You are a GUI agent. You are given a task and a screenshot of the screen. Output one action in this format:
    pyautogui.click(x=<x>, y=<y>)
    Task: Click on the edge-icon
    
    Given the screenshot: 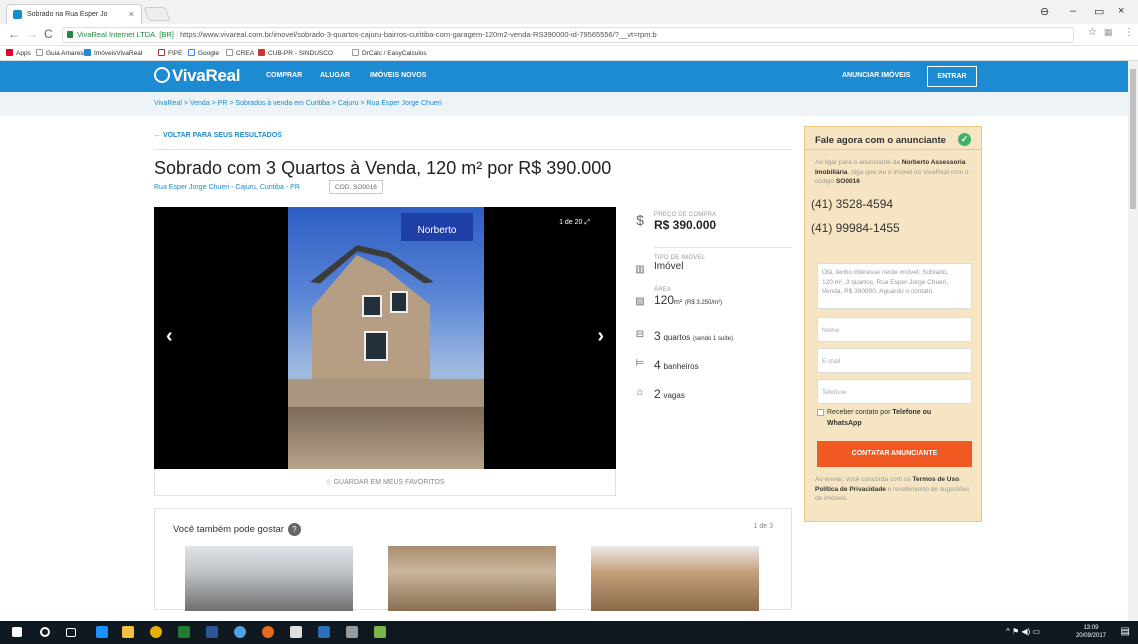 What is the action you would take?
    pyautogui.click(x=102, y=632)
    